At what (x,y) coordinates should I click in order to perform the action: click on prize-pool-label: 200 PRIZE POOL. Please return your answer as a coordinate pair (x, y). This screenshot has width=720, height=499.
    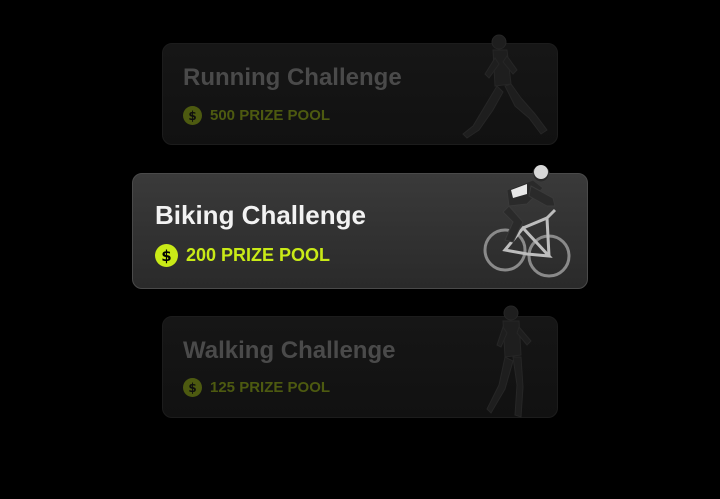
    Looking at the image, I should click on (258, 255).